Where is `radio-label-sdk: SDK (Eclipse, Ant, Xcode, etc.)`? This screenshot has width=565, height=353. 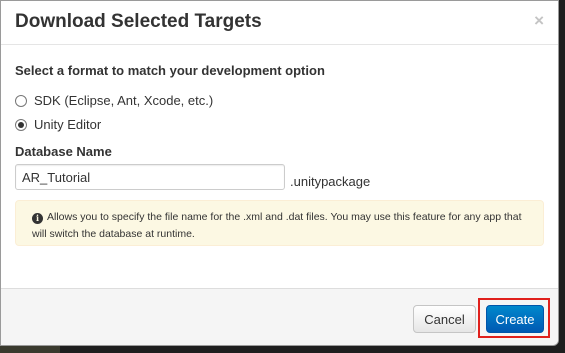
radio-label-sdk: SDK (Eclipse, Ant, Xcode, etc.) is located at coordinates (124, 100).